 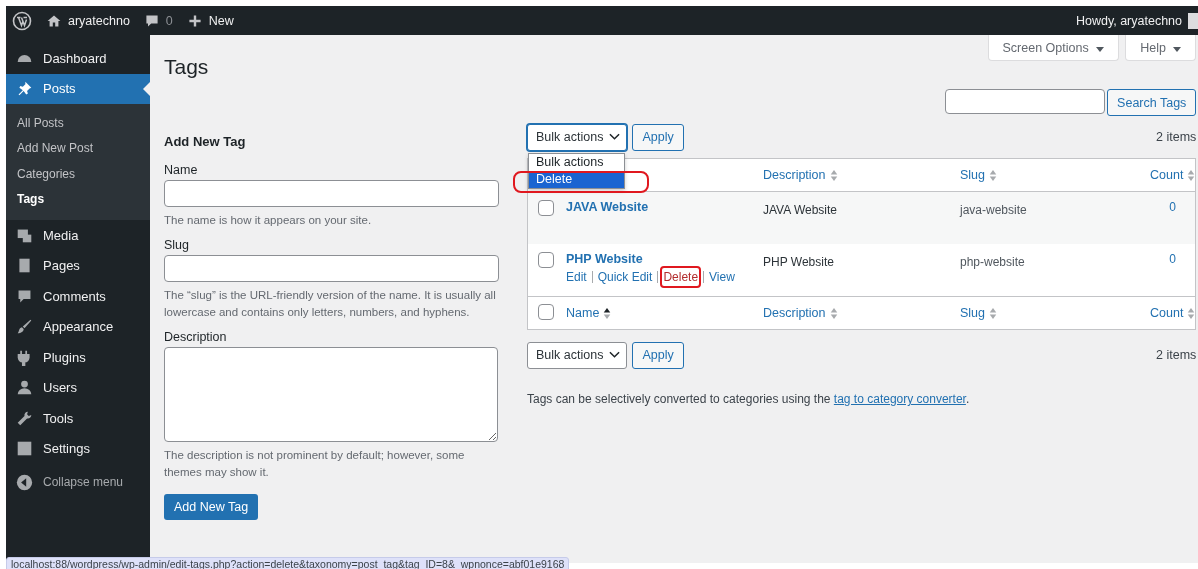 What do you see at coordinates (151, 20) in the screenshot?
I see `speech-bubble-icon` at bounding box center [151, 20].